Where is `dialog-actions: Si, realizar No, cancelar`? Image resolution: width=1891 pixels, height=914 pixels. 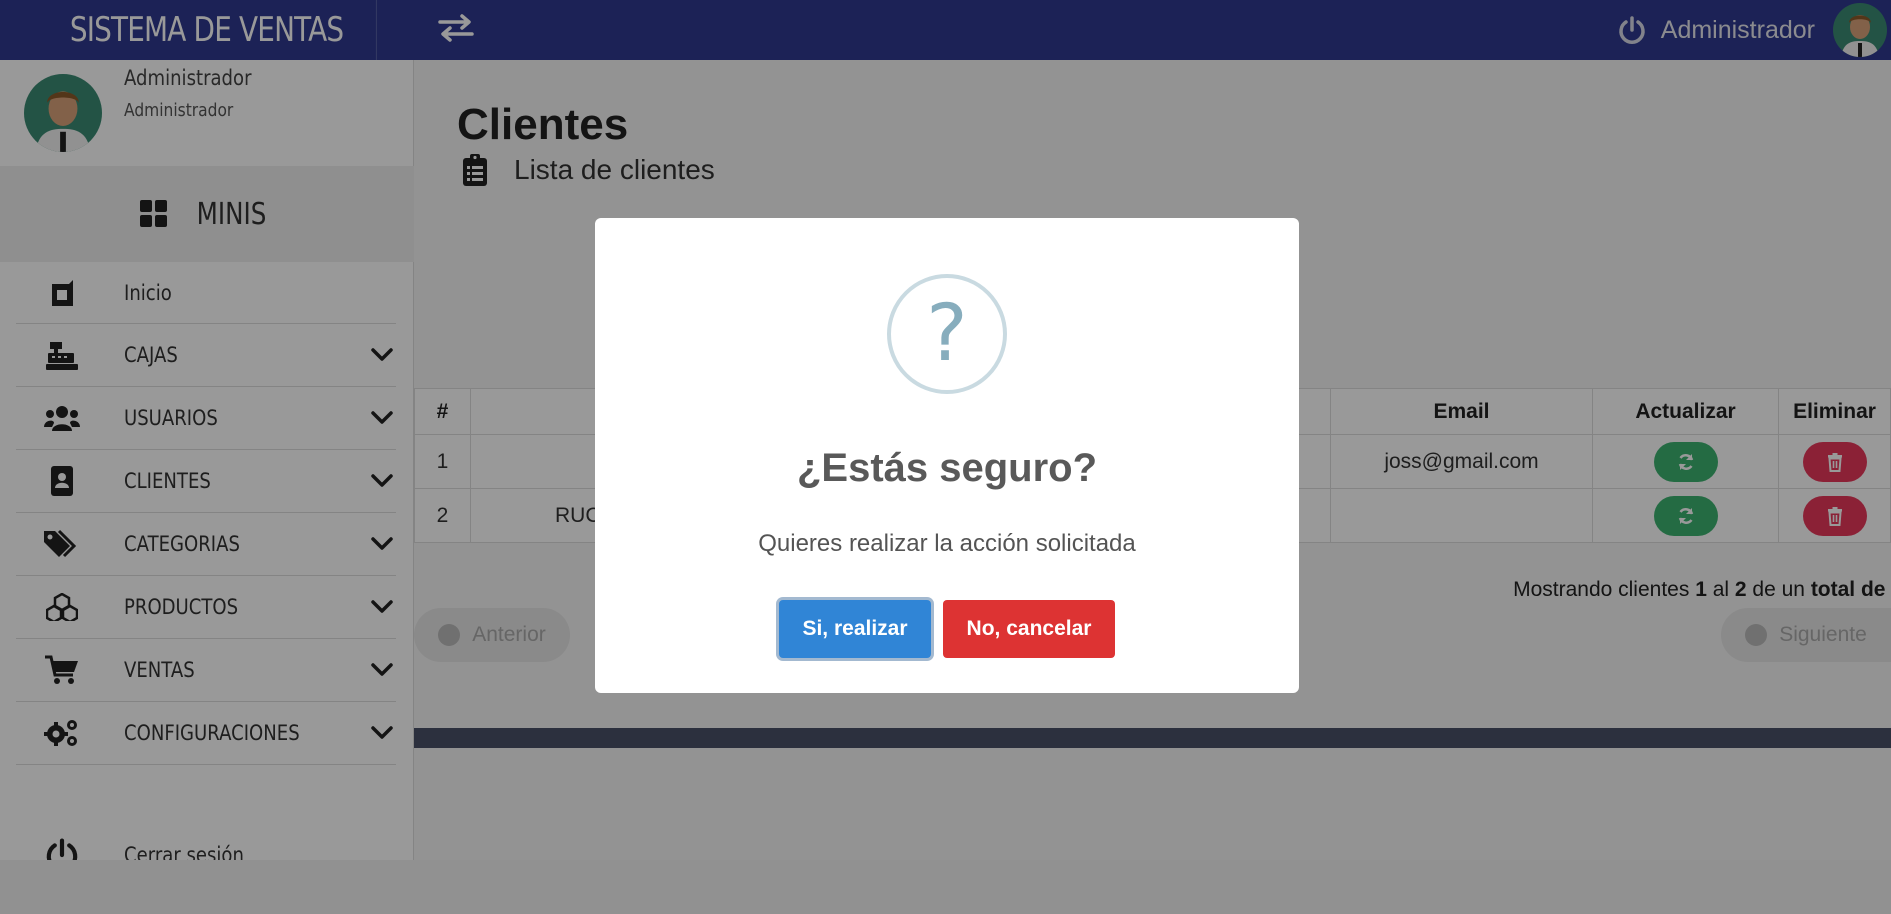 dialog-actions: Si, realizar No, cancelar is located at coordinates (947, 629).